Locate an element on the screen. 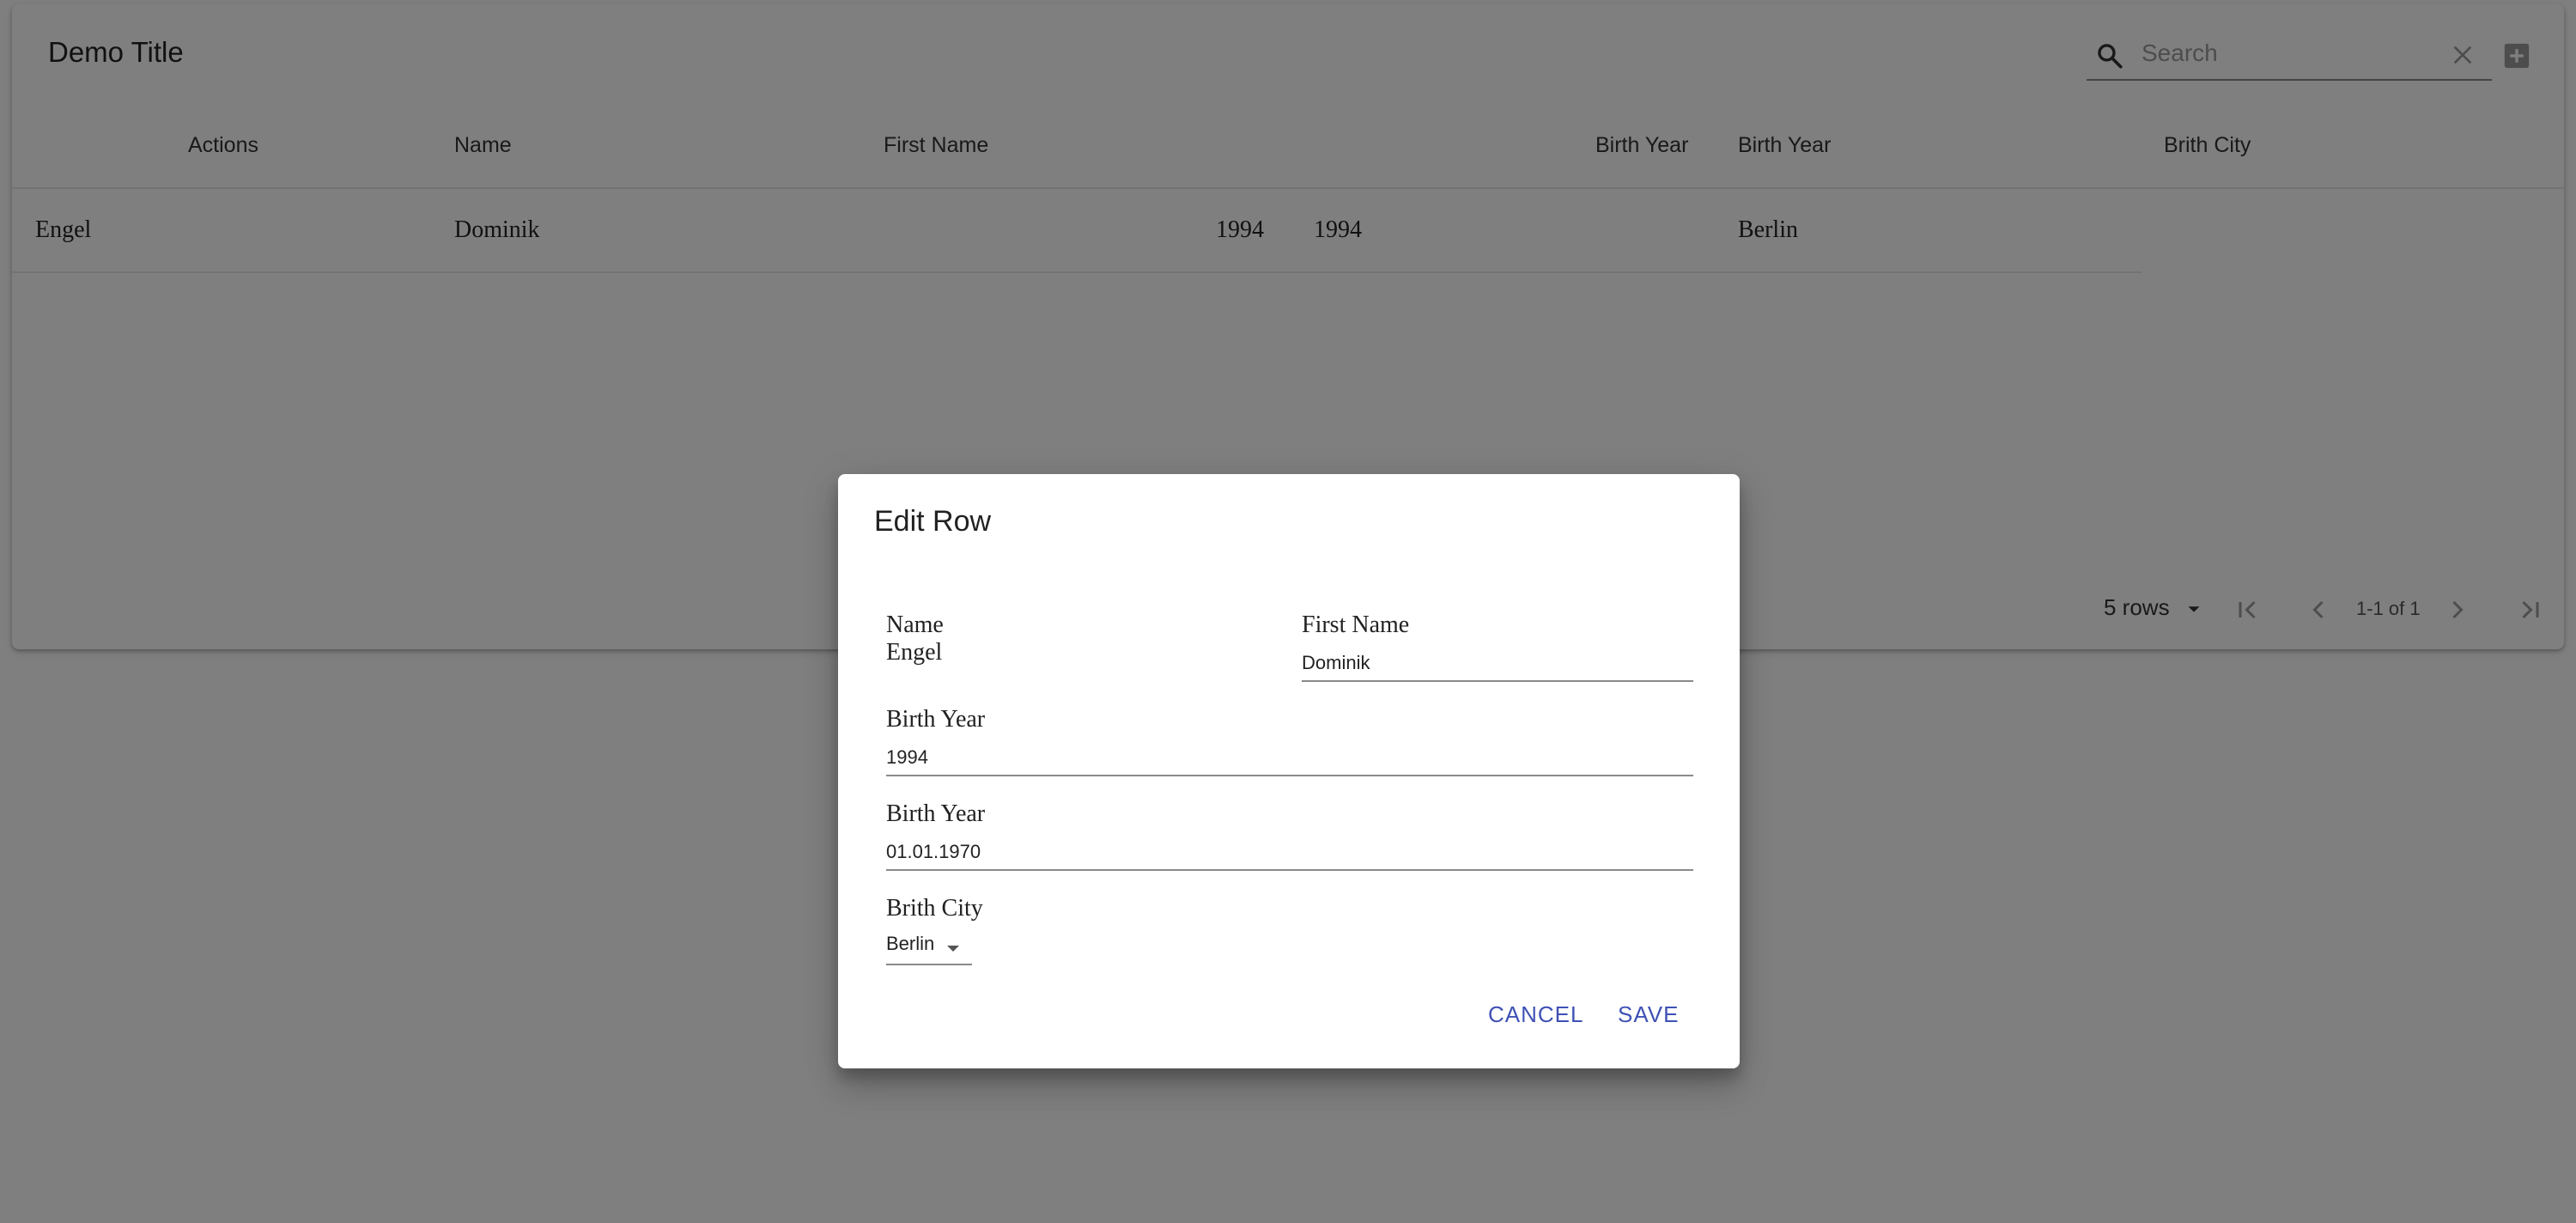 The height and width of the screenshot is (1223, 2576). chevron-down-icon is located at coordinates (953, 949).